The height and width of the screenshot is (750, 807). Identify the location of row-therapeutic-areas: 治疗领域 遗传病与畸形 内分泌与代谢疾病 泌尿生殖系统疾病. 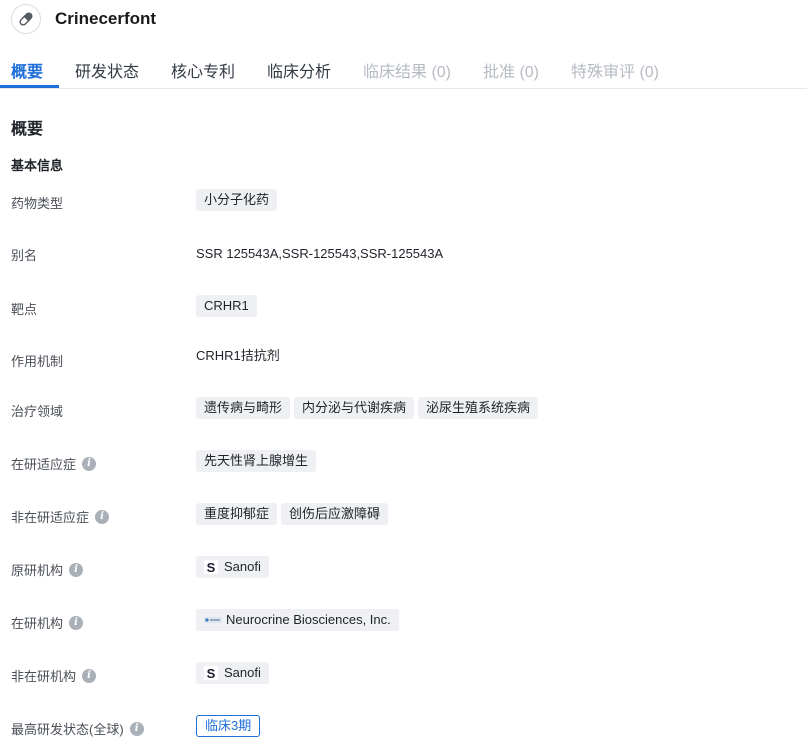
(403, 410).